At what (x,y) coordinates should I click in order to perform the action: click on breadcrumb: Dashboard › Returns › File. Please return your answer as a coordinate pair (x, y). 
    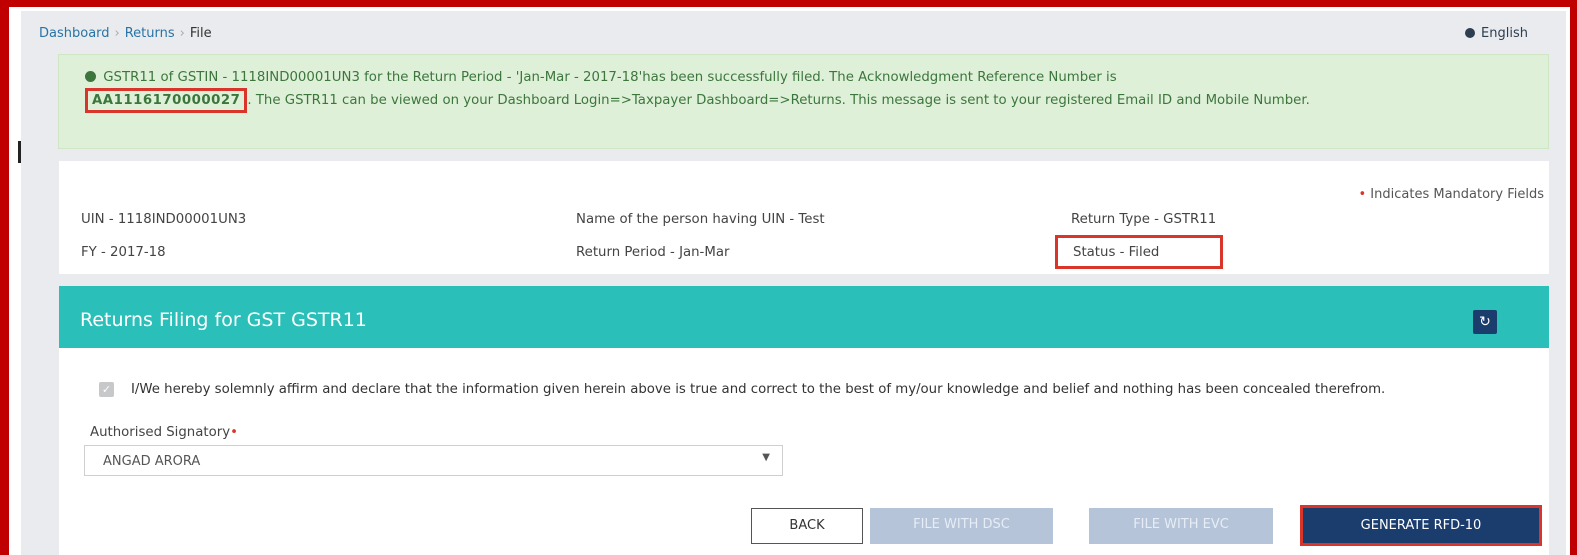
    Looking at the image, I should click on (125, 33).